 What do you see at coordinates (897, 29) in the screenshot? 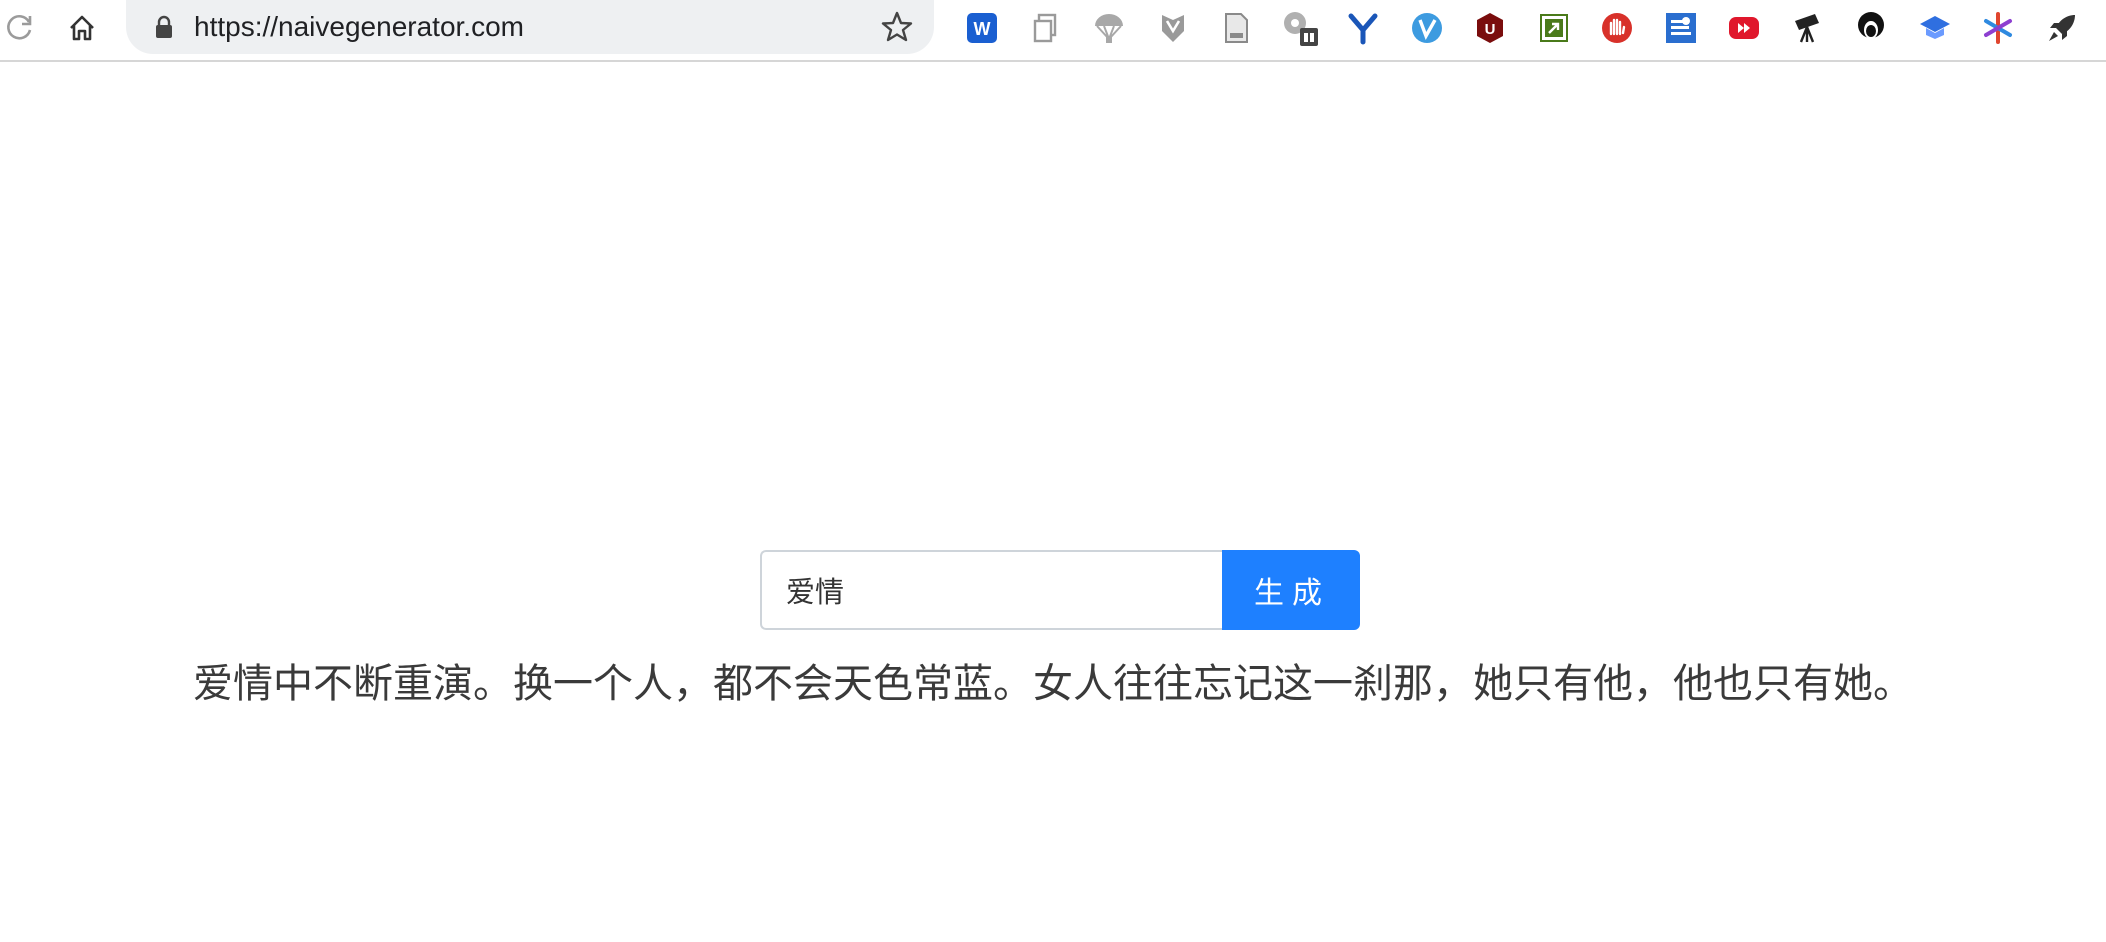
I see `bookmark-star-icon` at bounding box center [897, 29].